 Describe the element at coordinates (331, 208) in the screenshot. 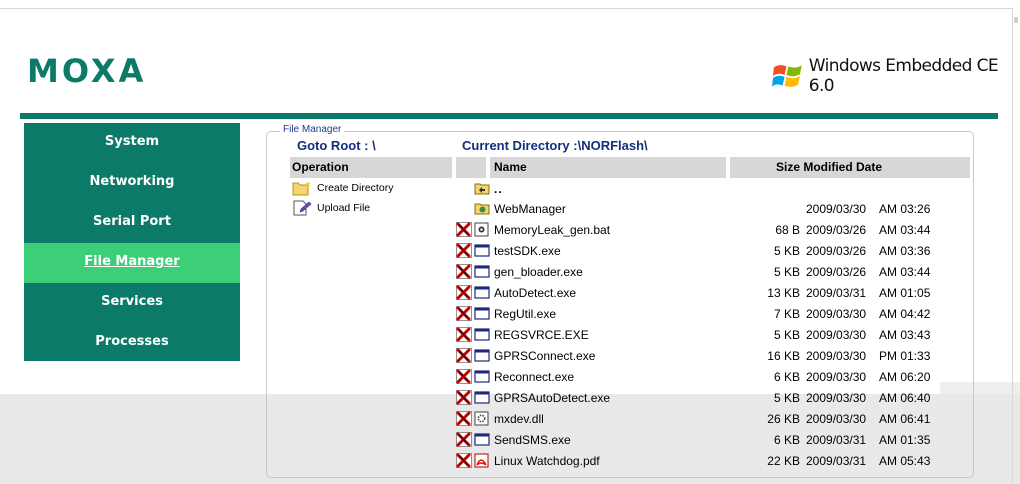

I see `upload-file-button: Upload File` at that location.